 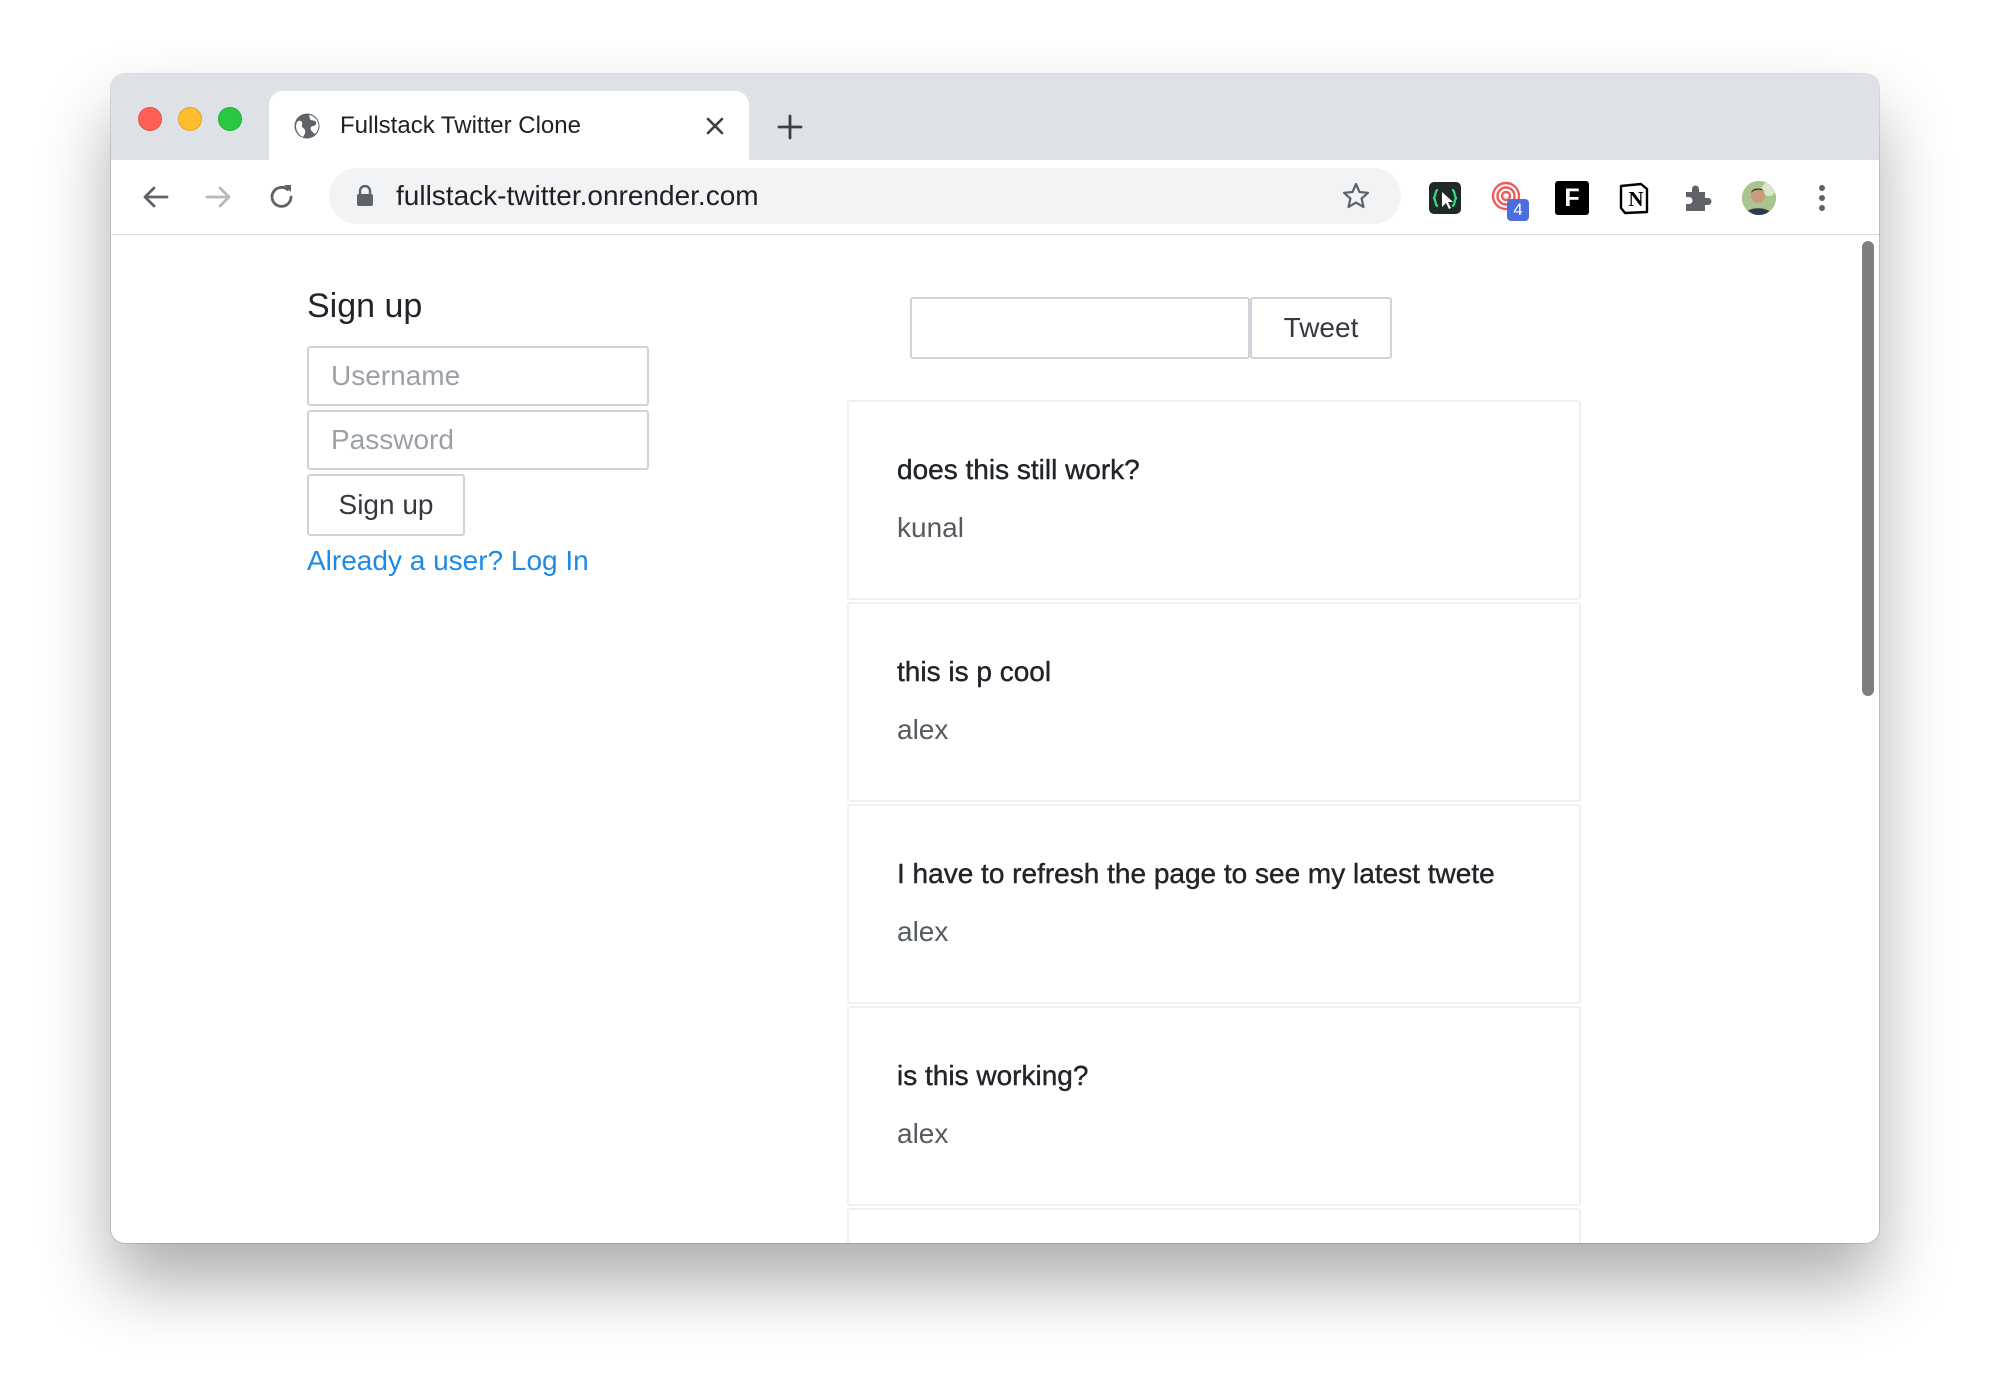 I want to click on more-menu-icon, so click(x=1822, y=198).